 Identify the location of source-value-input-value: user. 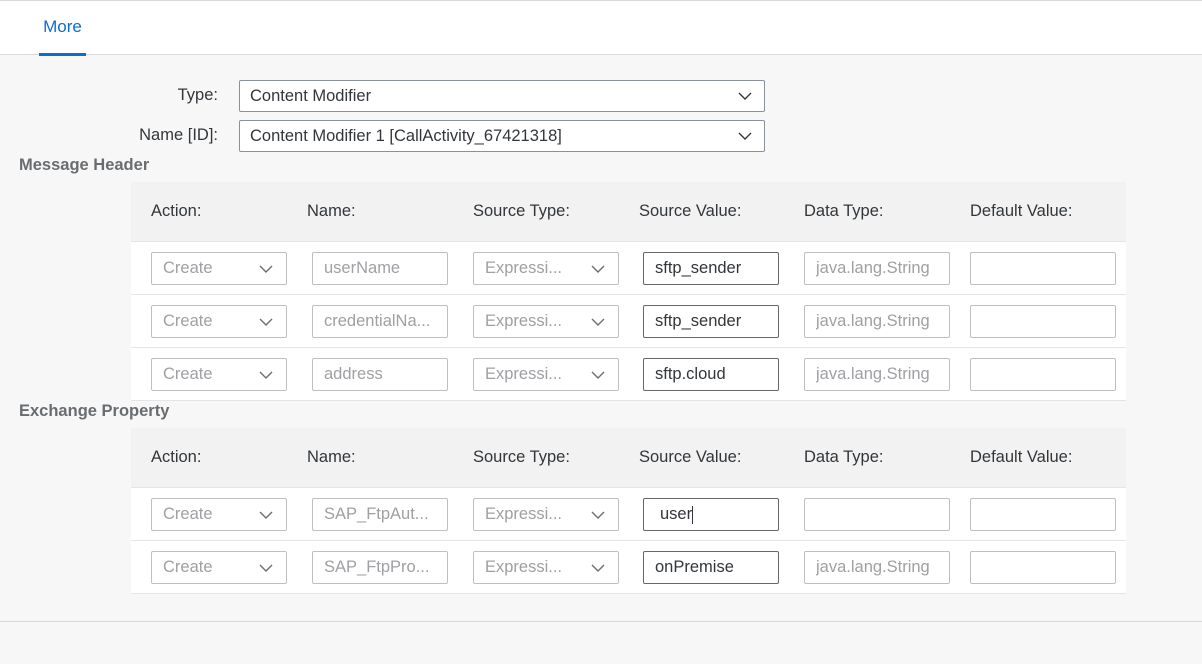
(676, 514).